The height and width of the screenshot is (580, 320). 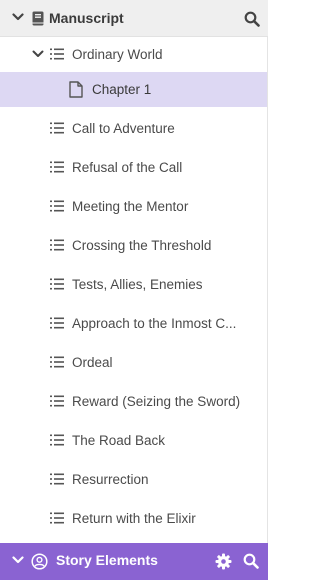 I want to click on tree-item: Refusal of the Call, so click(x=133, y=167).